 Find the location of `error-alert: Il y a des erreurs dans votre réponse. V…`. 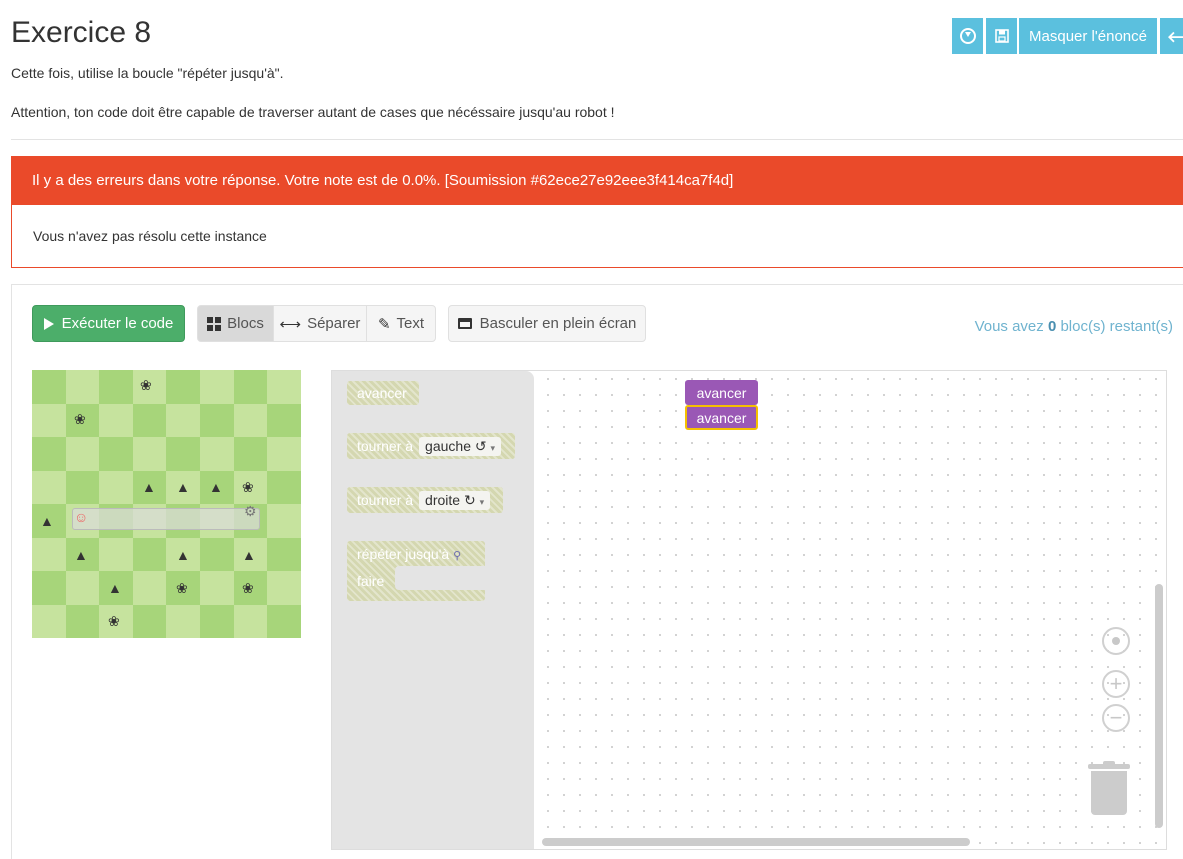

error-alert: Il y a des erreurs dans votre réponse. V… is located at coordinates (597, 180).